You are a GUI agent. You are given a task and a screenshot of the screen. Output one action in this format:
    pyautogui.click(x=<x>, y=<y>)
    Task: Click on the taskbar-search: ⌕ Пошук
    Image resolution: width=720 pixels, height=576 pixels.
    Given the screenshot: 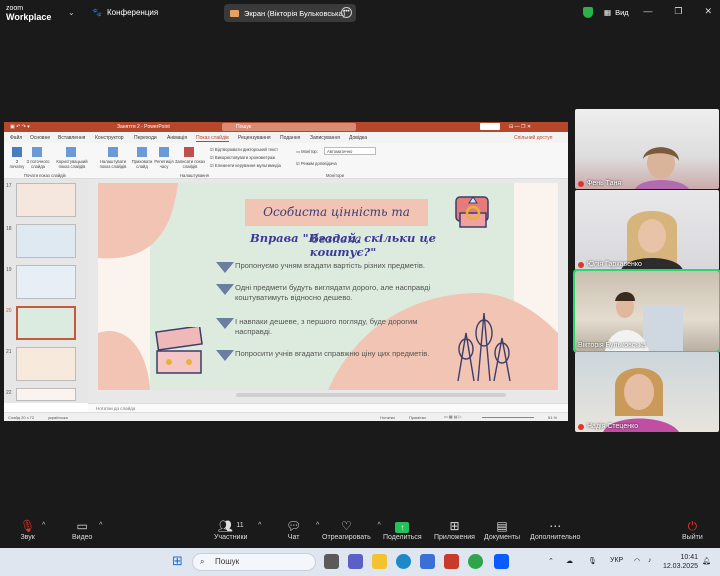 What is the action you would take?
    pyautogui.click(x=254, y=562)
    